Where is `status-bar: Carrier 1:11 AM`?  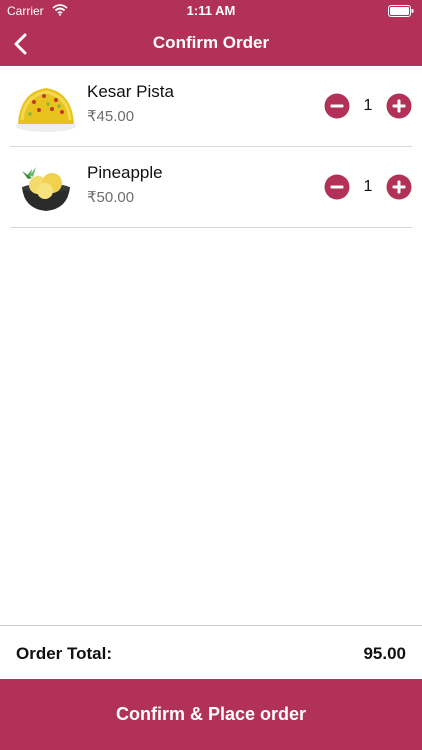
status-bar: Carrier 1:11 AM is located at coordinates (211, 11).